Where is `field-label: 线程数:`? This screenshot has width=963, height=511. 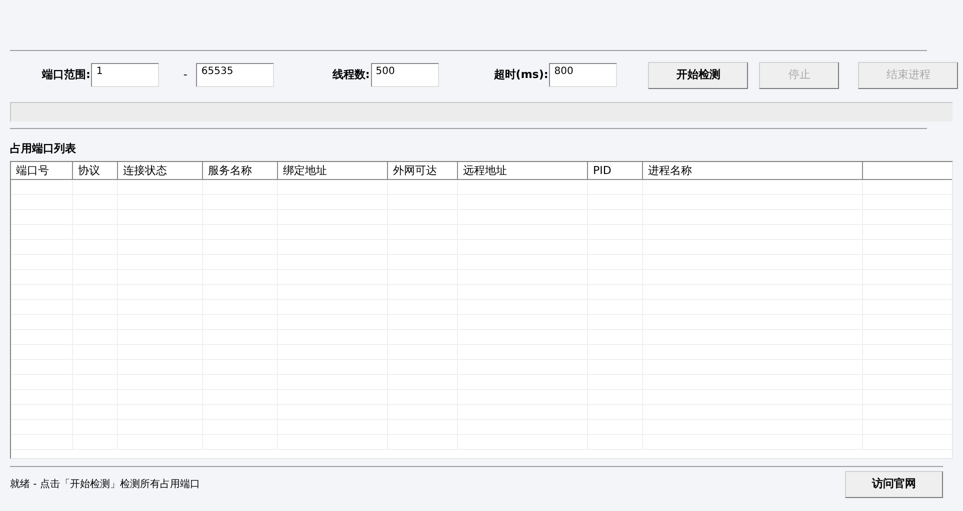
field-label: 线程数: is located at coordinates (351, 74).